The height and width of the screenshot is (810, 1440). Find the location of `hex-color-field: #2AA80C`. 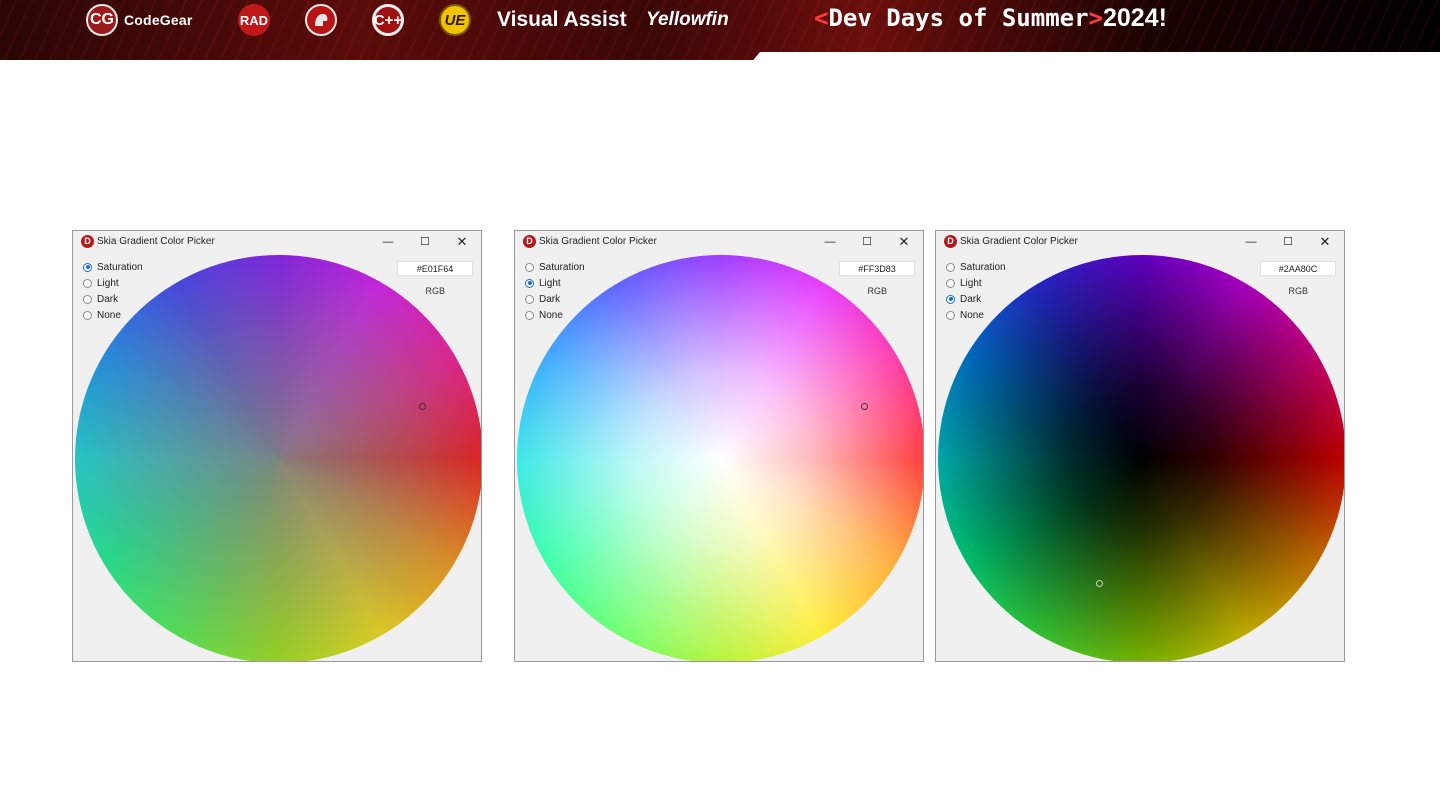

hex-color-field: #2AA80C is located at coordinates (1298, 268).